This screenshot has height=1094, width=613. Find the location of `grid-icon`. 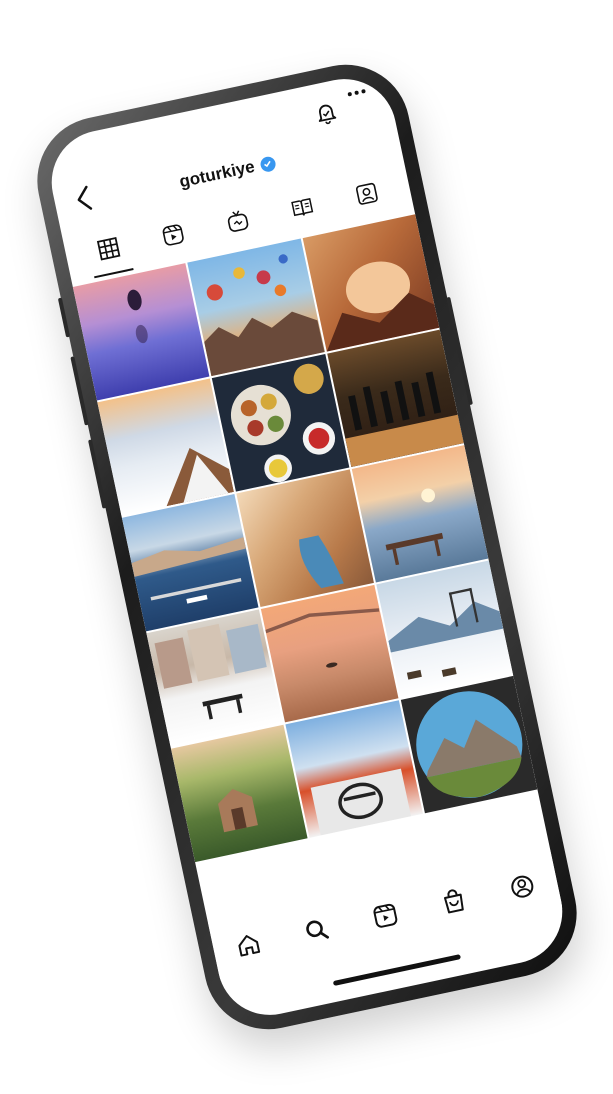

grid-icon is located at coordinates (109, 249).